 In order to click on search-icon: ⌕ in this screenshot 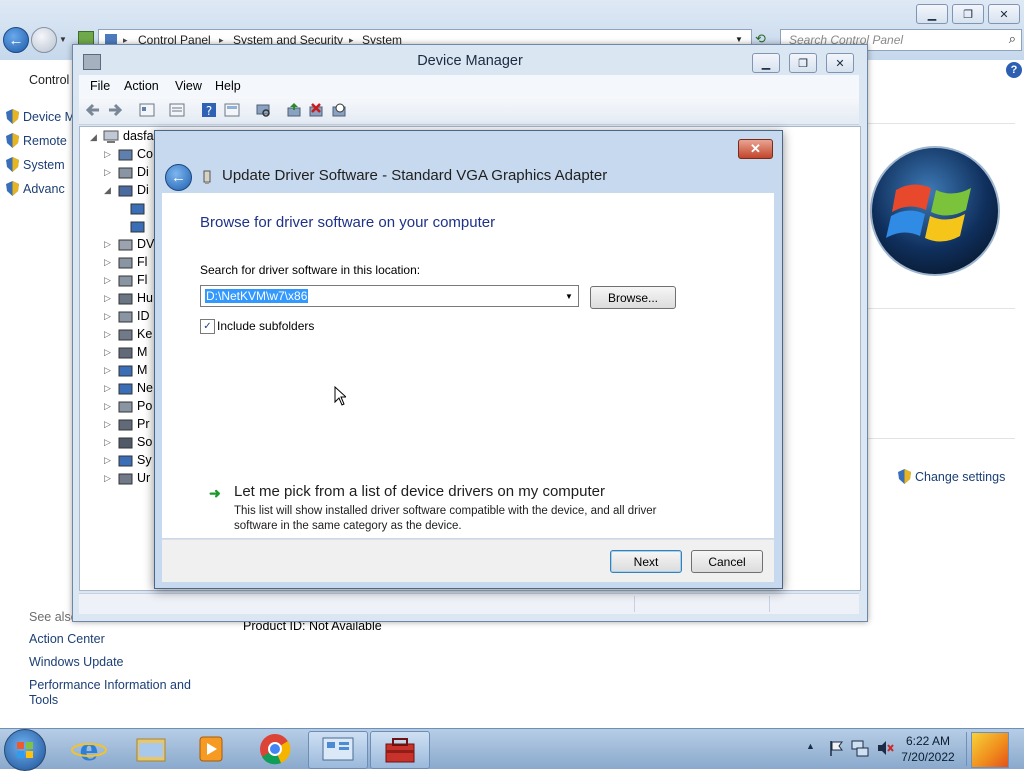, I will do `click(1012, 39)`.